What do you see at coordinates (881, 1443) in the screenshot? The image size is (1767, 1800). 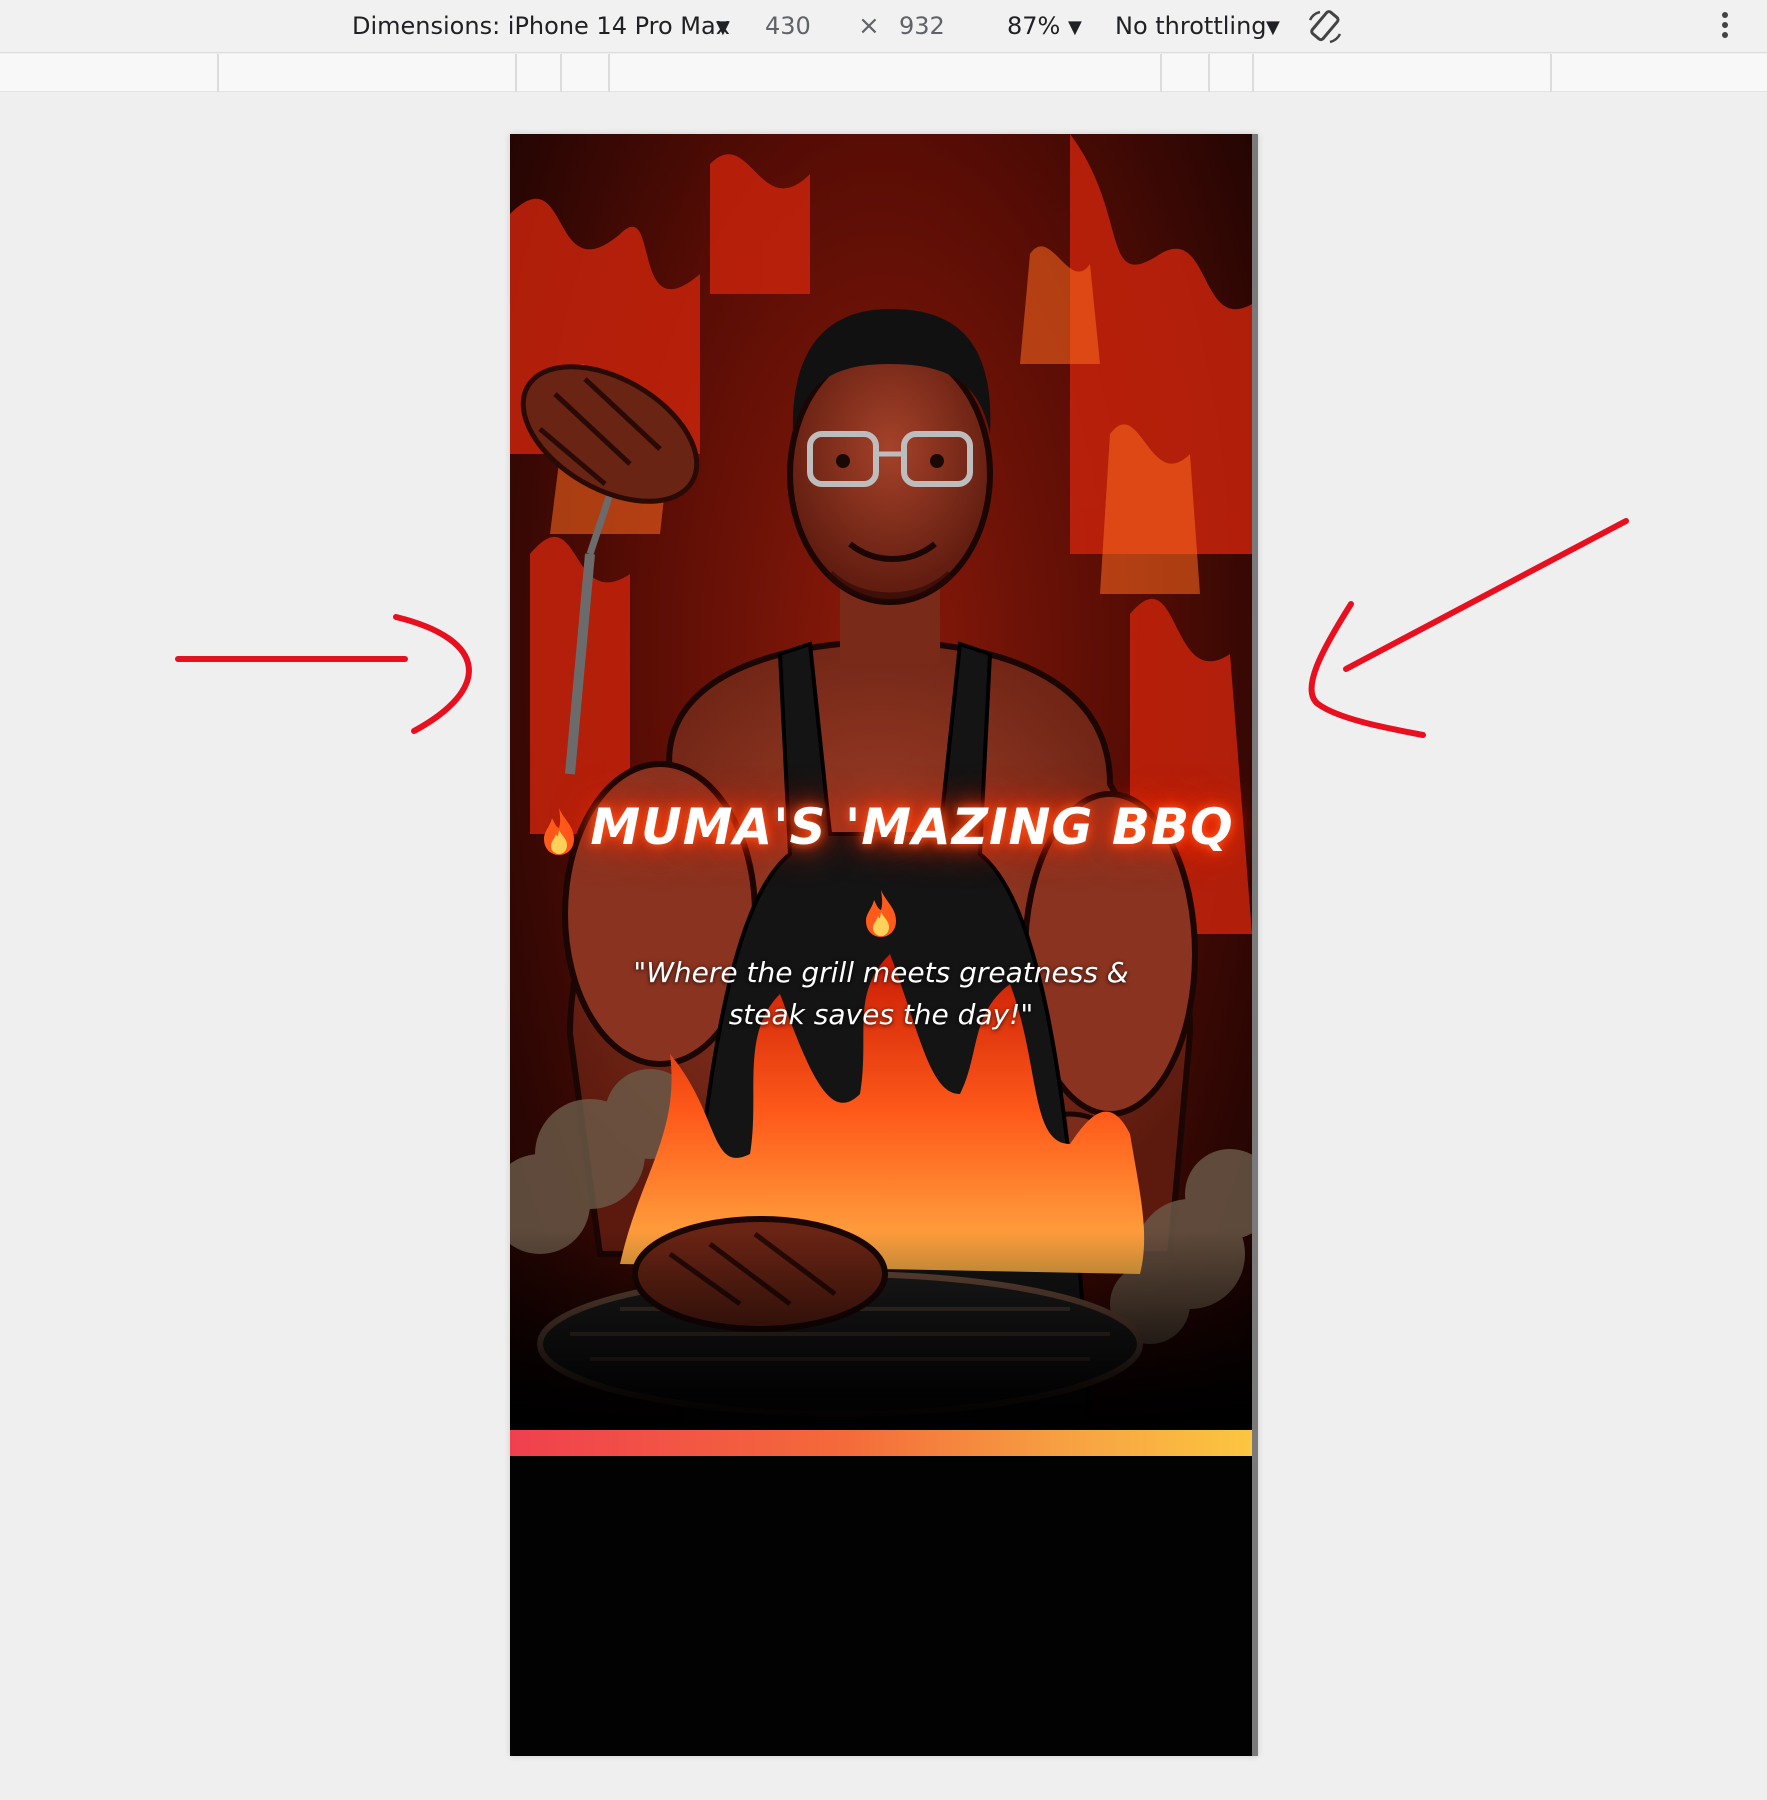 I see `accent-gradient-bar` at bounding box center [881, 1443].